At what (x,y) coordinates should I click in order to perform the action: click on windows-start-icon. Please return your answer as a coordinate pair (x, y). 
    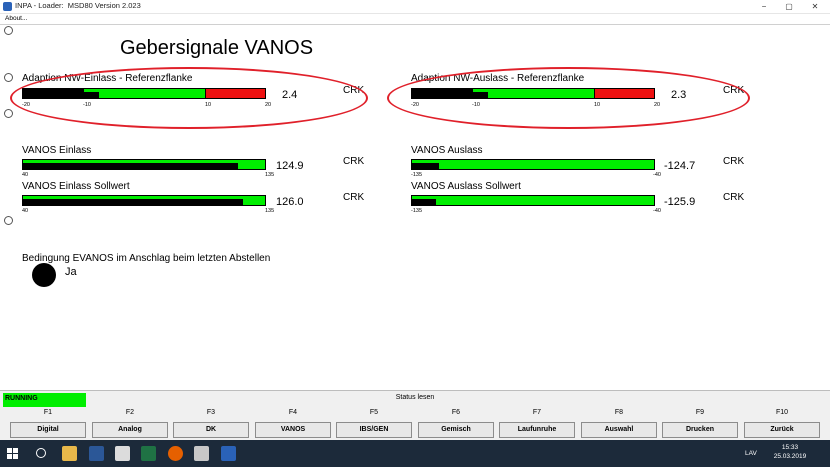
    Looking at the image, I should click on (13, 454).